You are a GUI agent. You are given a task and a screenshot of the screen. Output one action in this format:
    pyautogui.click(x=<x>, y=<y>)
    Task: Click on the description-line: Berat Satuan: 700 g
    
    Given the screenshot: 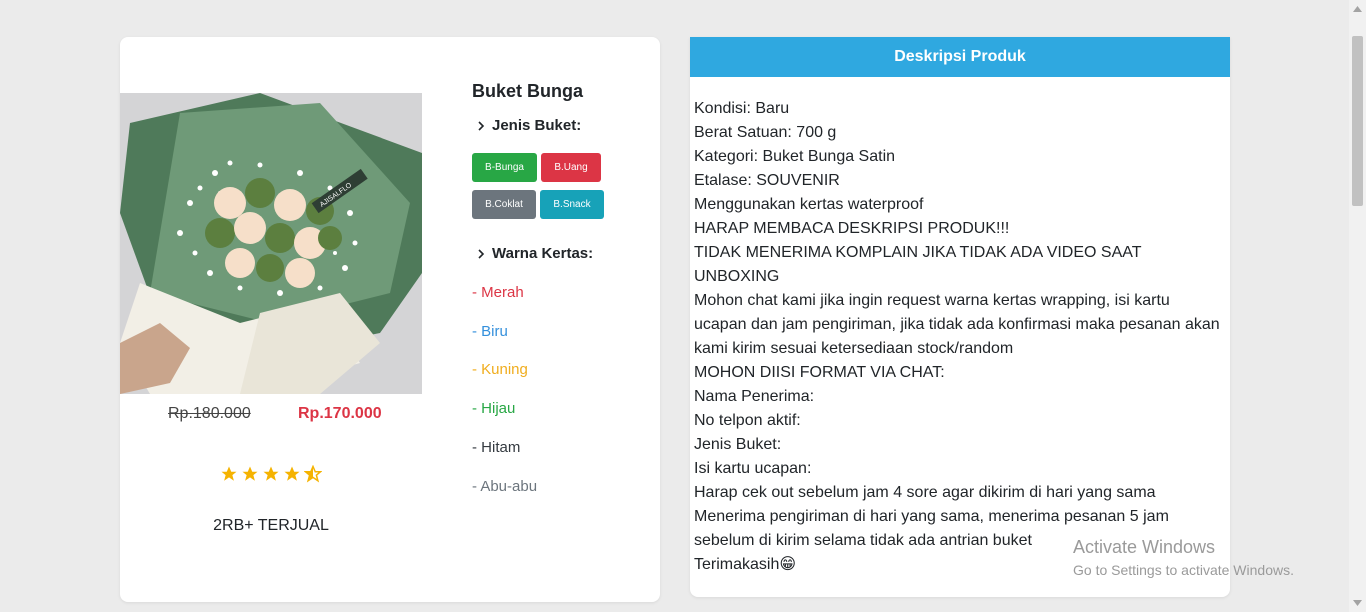 What is the action you would take?
    pyautogui.click(x=765, y=132)
    